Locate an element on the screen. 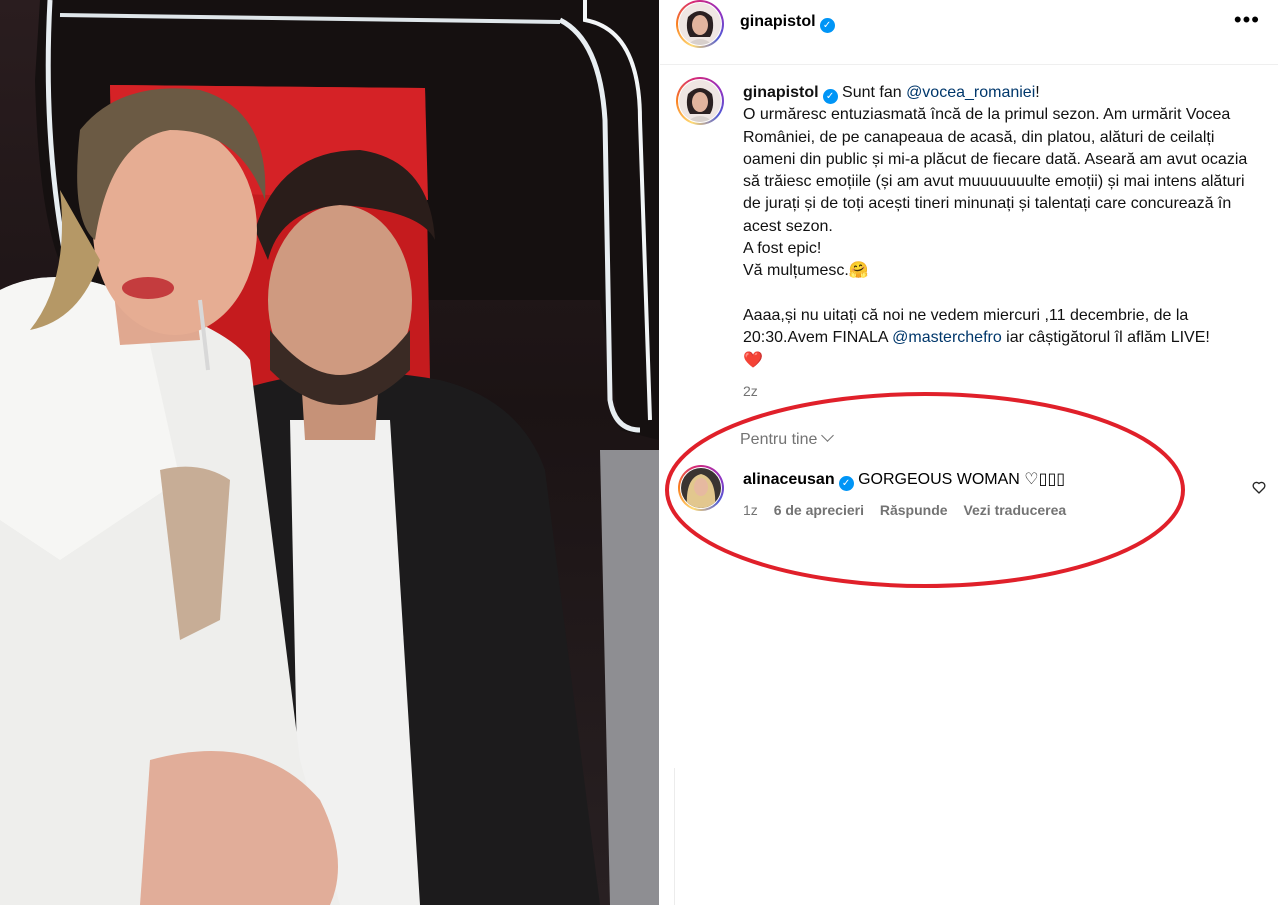 This screenshot has width=1278, height=905. caption-avatar is located at coordinates (700, 101).